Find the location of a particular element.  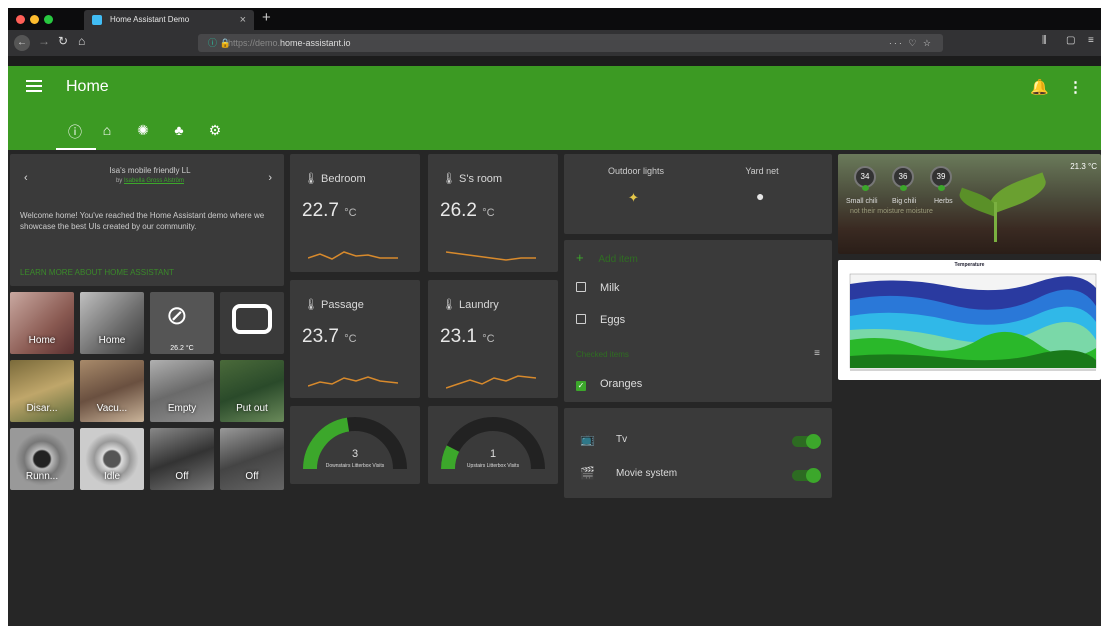

gauge-card: 1 Upstairs Litterbox Visits is located at coordinates (493, 445).